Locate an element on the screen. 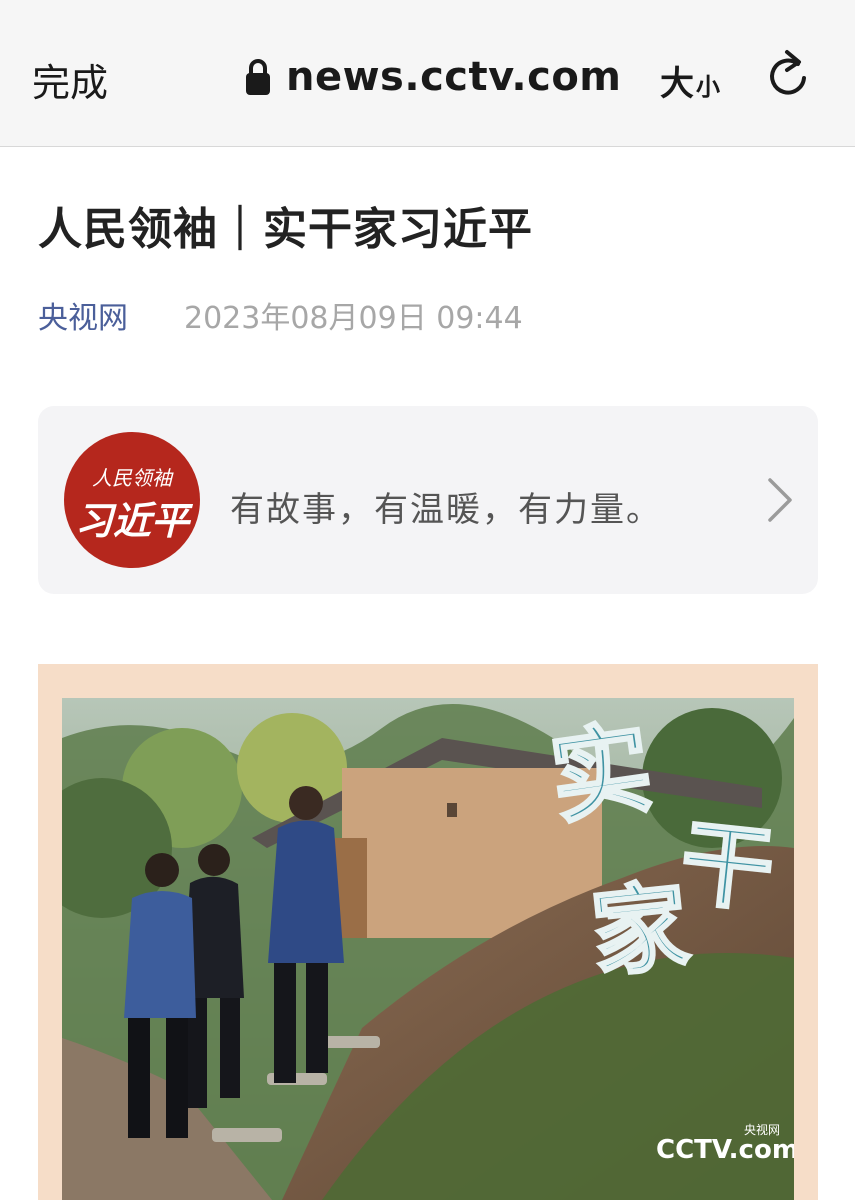  seal-line-1: 人民领袖 is located at coordinates (132, 478).